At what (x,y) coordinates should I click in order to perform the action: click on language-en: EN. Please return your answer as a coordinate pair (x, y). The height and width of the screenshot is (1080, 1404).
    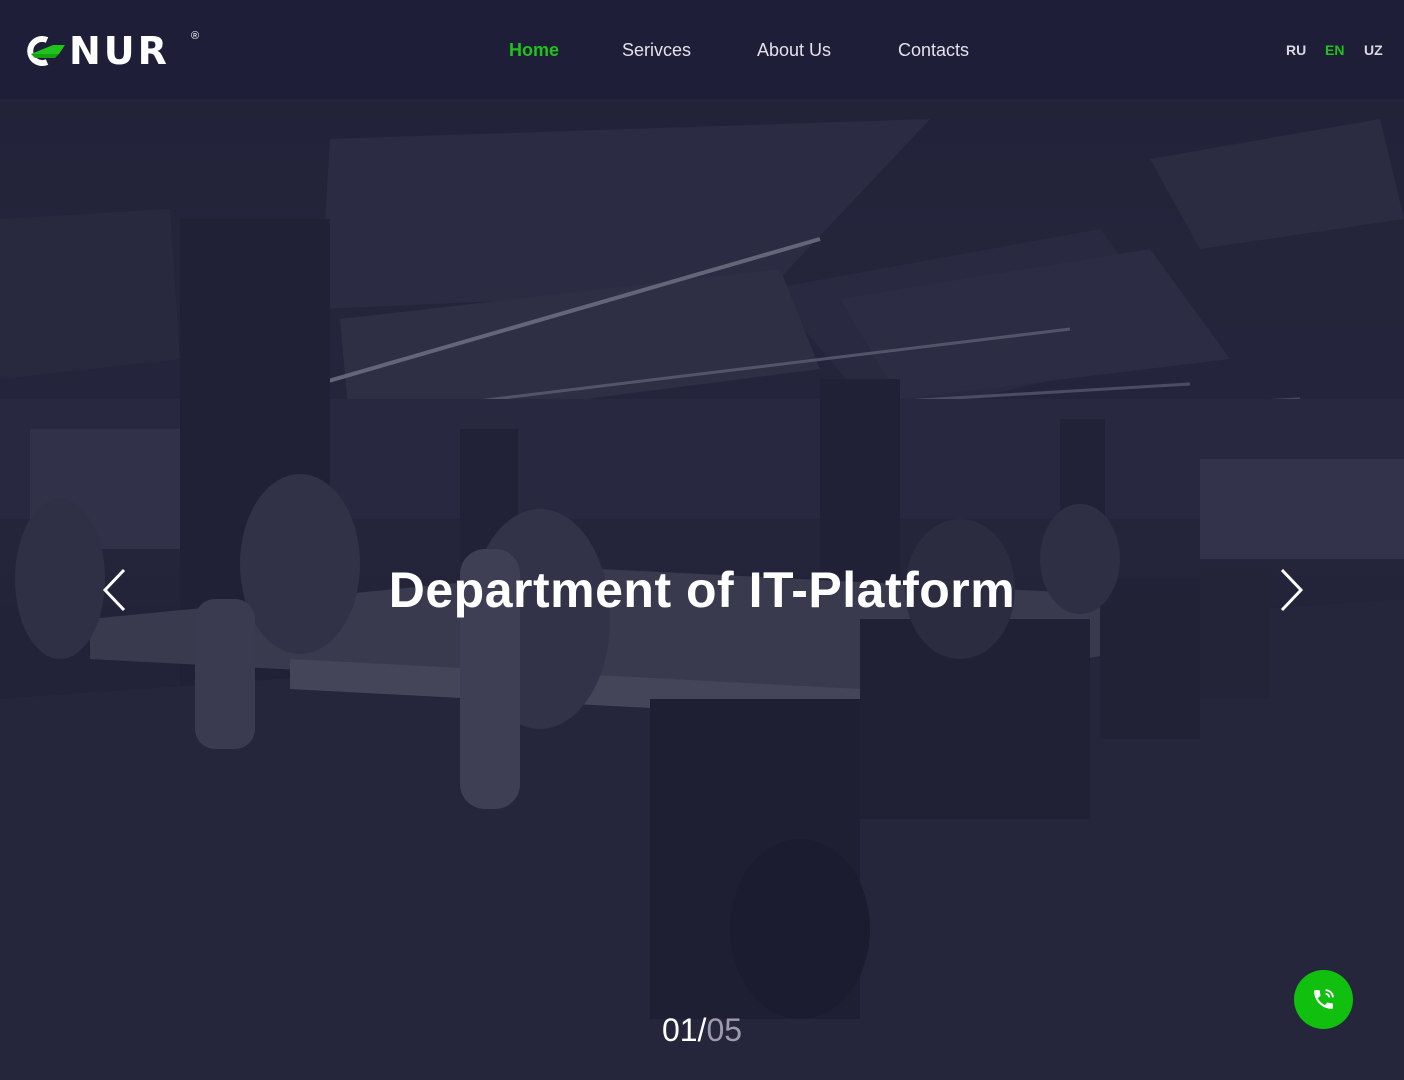
    Looking at the image, I should click on (1334, 50).